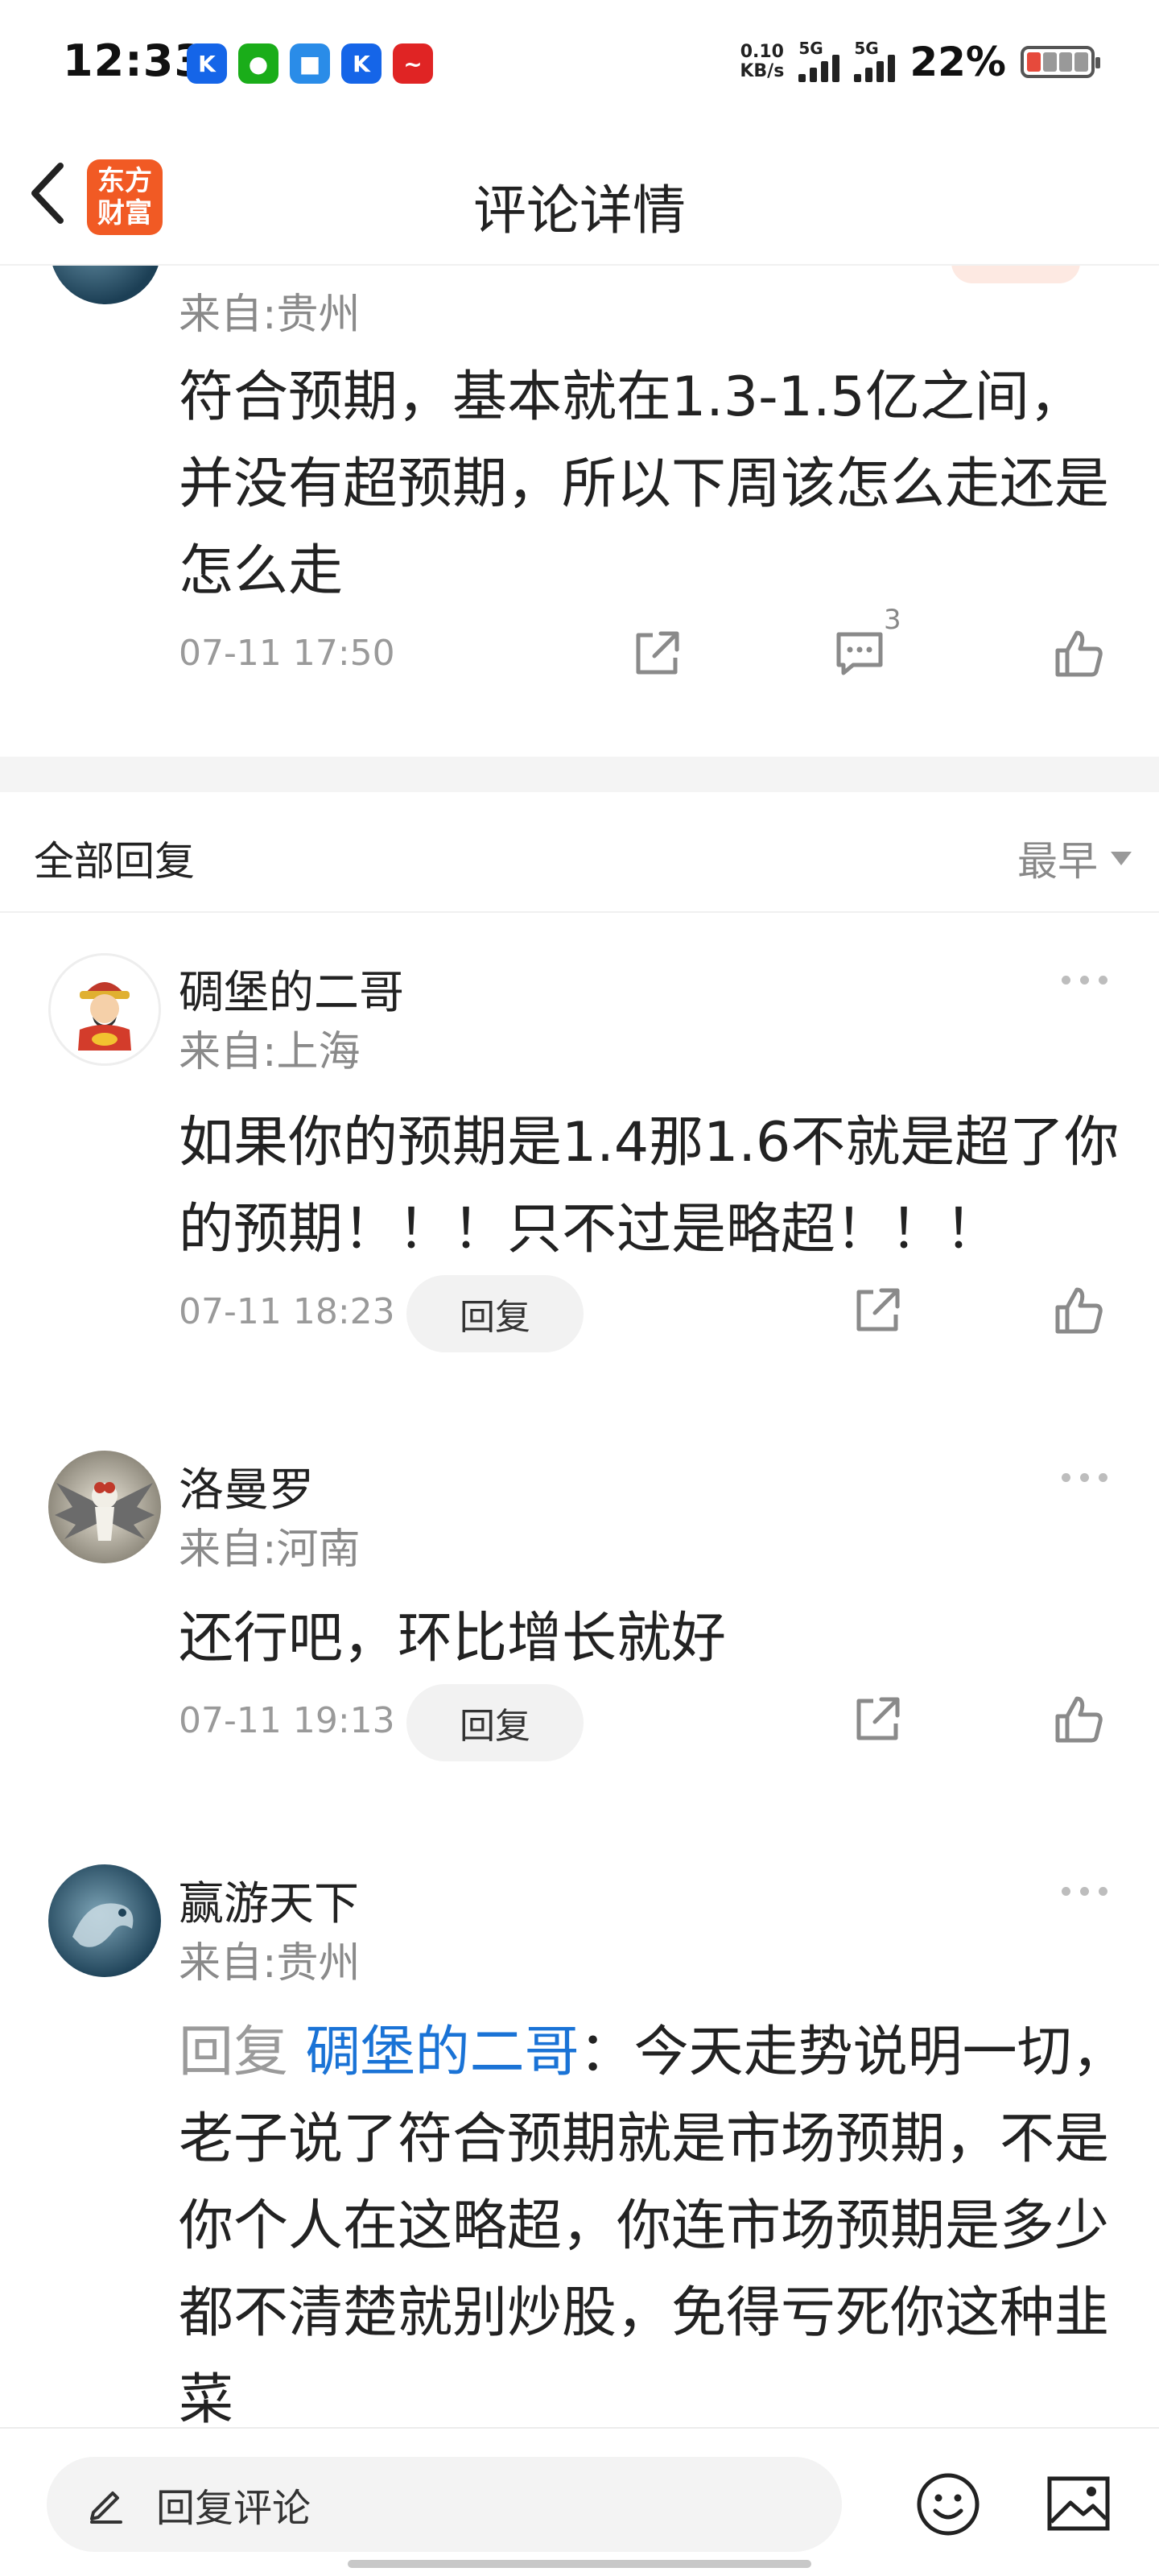  I want to click on sort-label: 最早, so click(1057, 861).